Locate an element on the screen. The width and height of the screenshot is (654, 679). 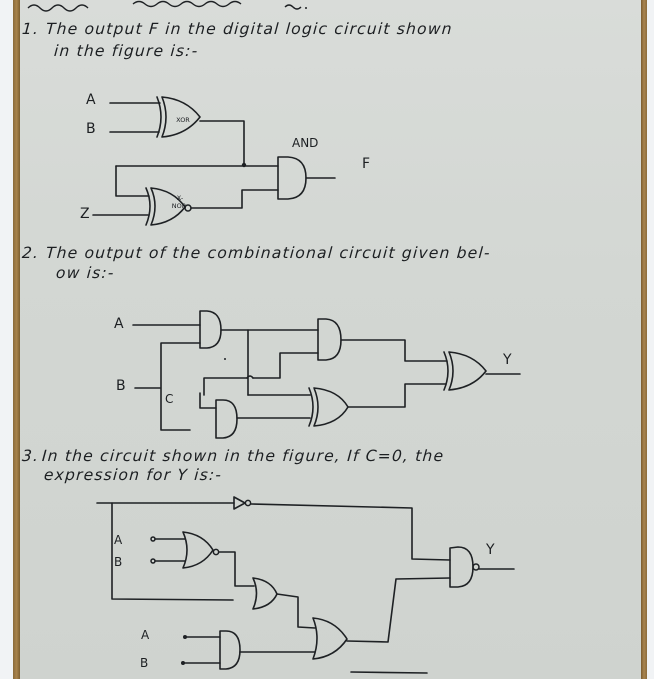
c3-or2-gate is located at coordinates (330, 638).